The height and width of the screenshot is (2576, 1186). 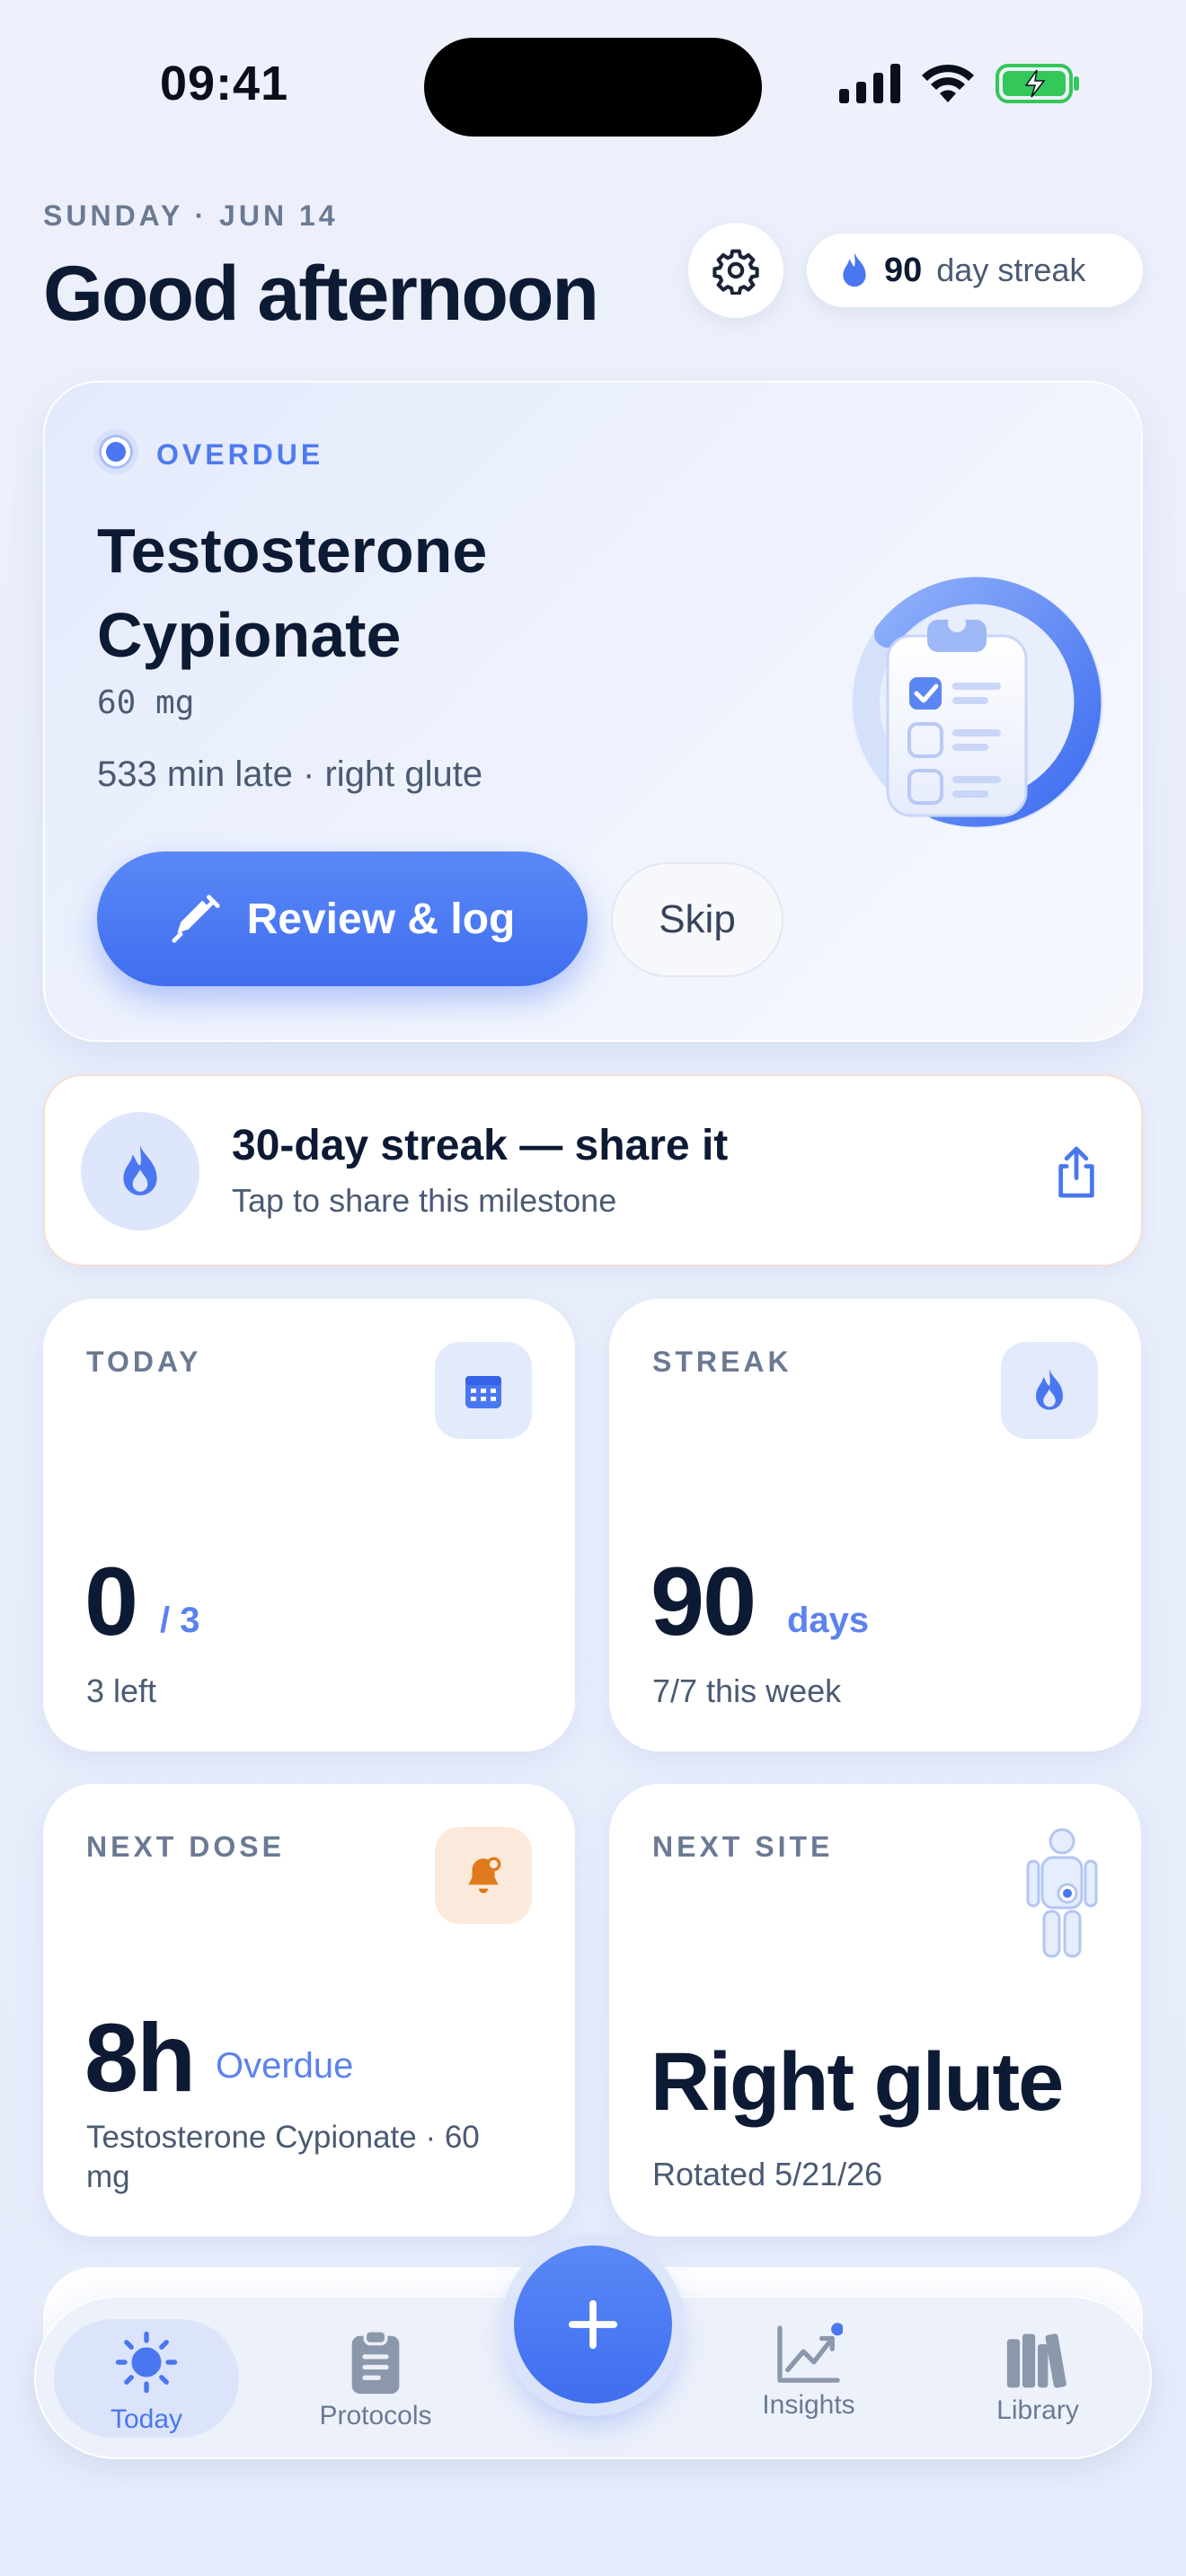 What do you see at coordinates (722, 1361) in the screenshot?
I see `streak-card-label: STREAK` at bounding box center [722, 1361].